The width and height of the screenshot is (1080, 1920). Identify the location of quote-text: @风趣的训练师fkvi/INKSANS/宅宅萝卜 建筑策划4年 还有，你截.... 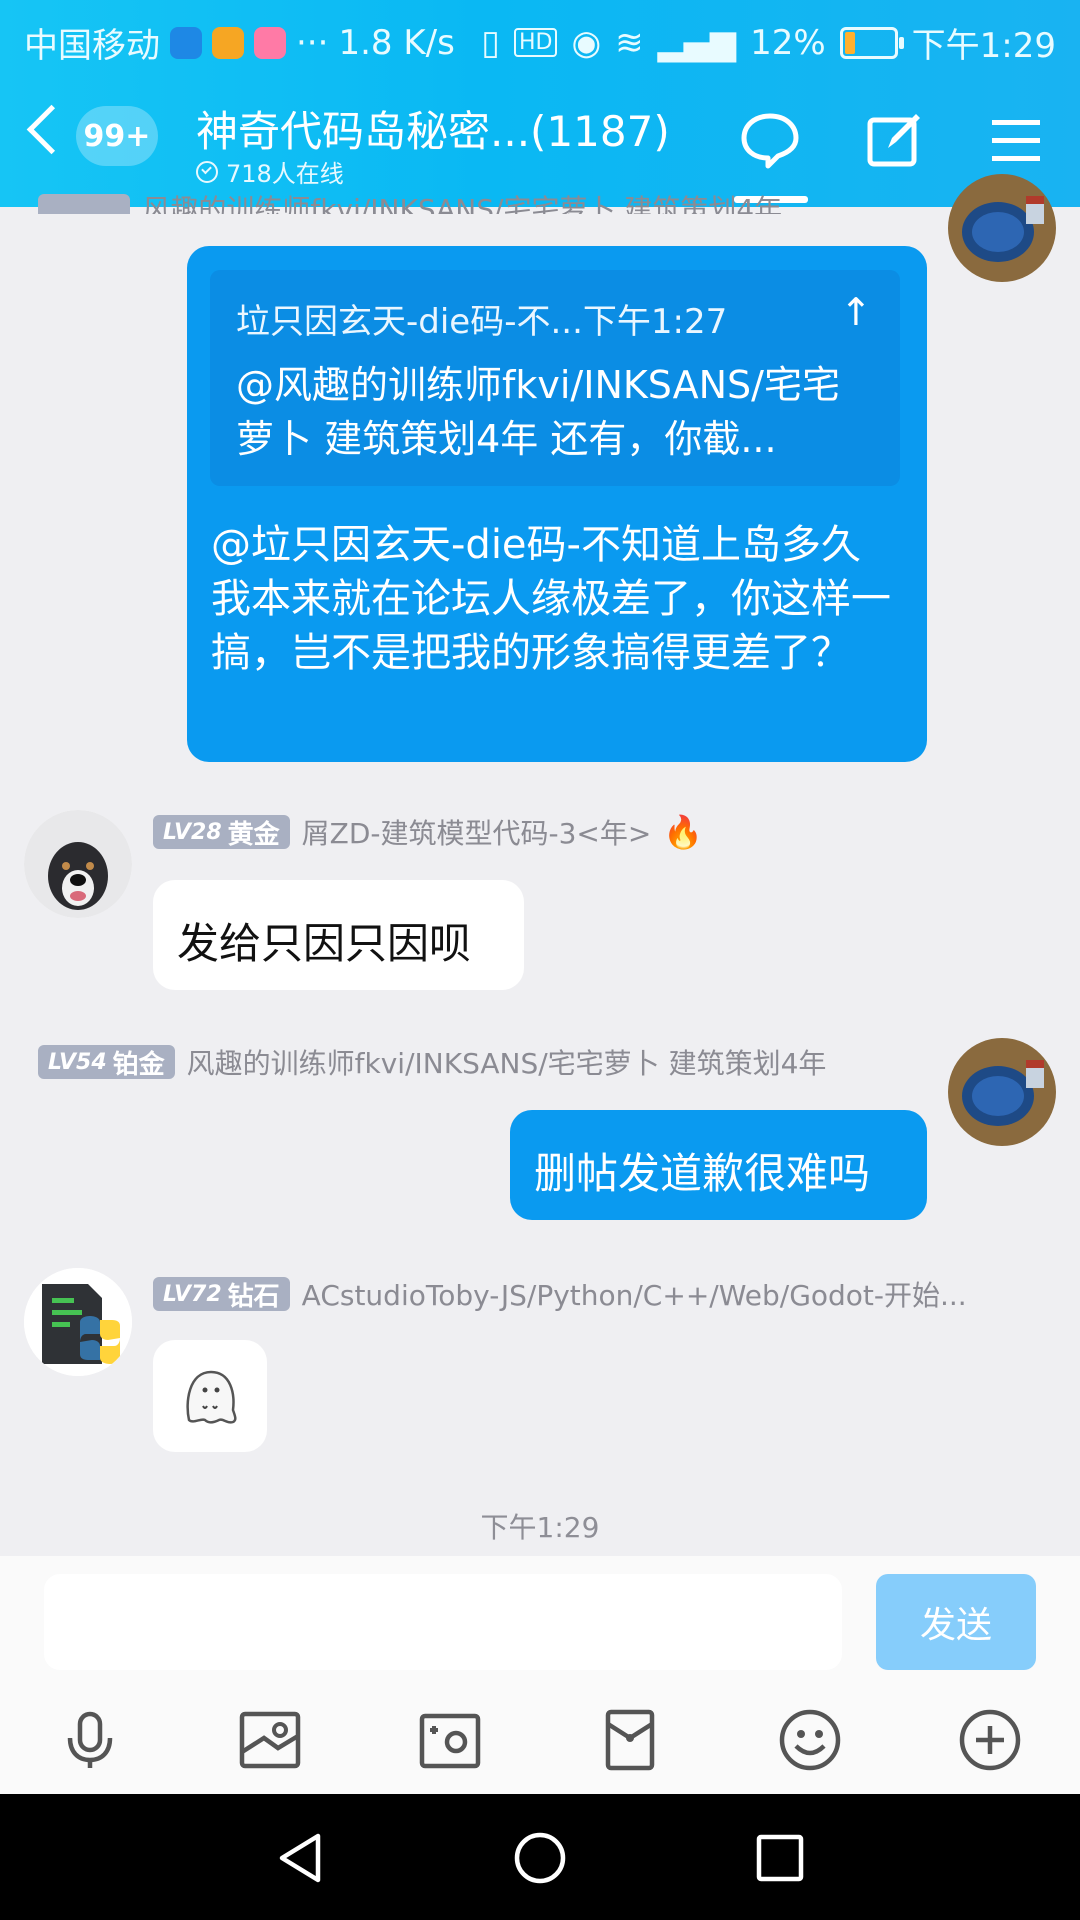
(538, 412).